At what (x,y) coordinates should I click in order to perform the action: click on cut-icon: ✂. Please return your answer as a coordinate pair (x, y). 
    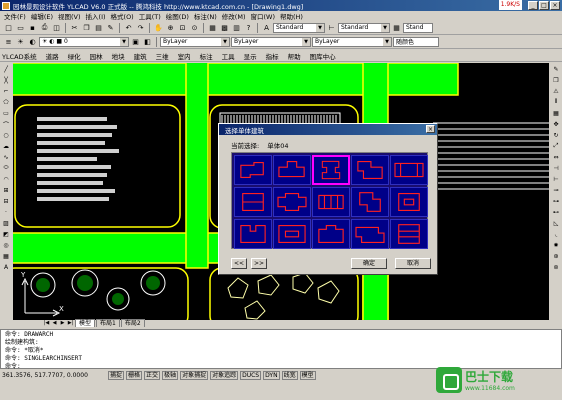
    Looking at the image, I should click on (74, 27).